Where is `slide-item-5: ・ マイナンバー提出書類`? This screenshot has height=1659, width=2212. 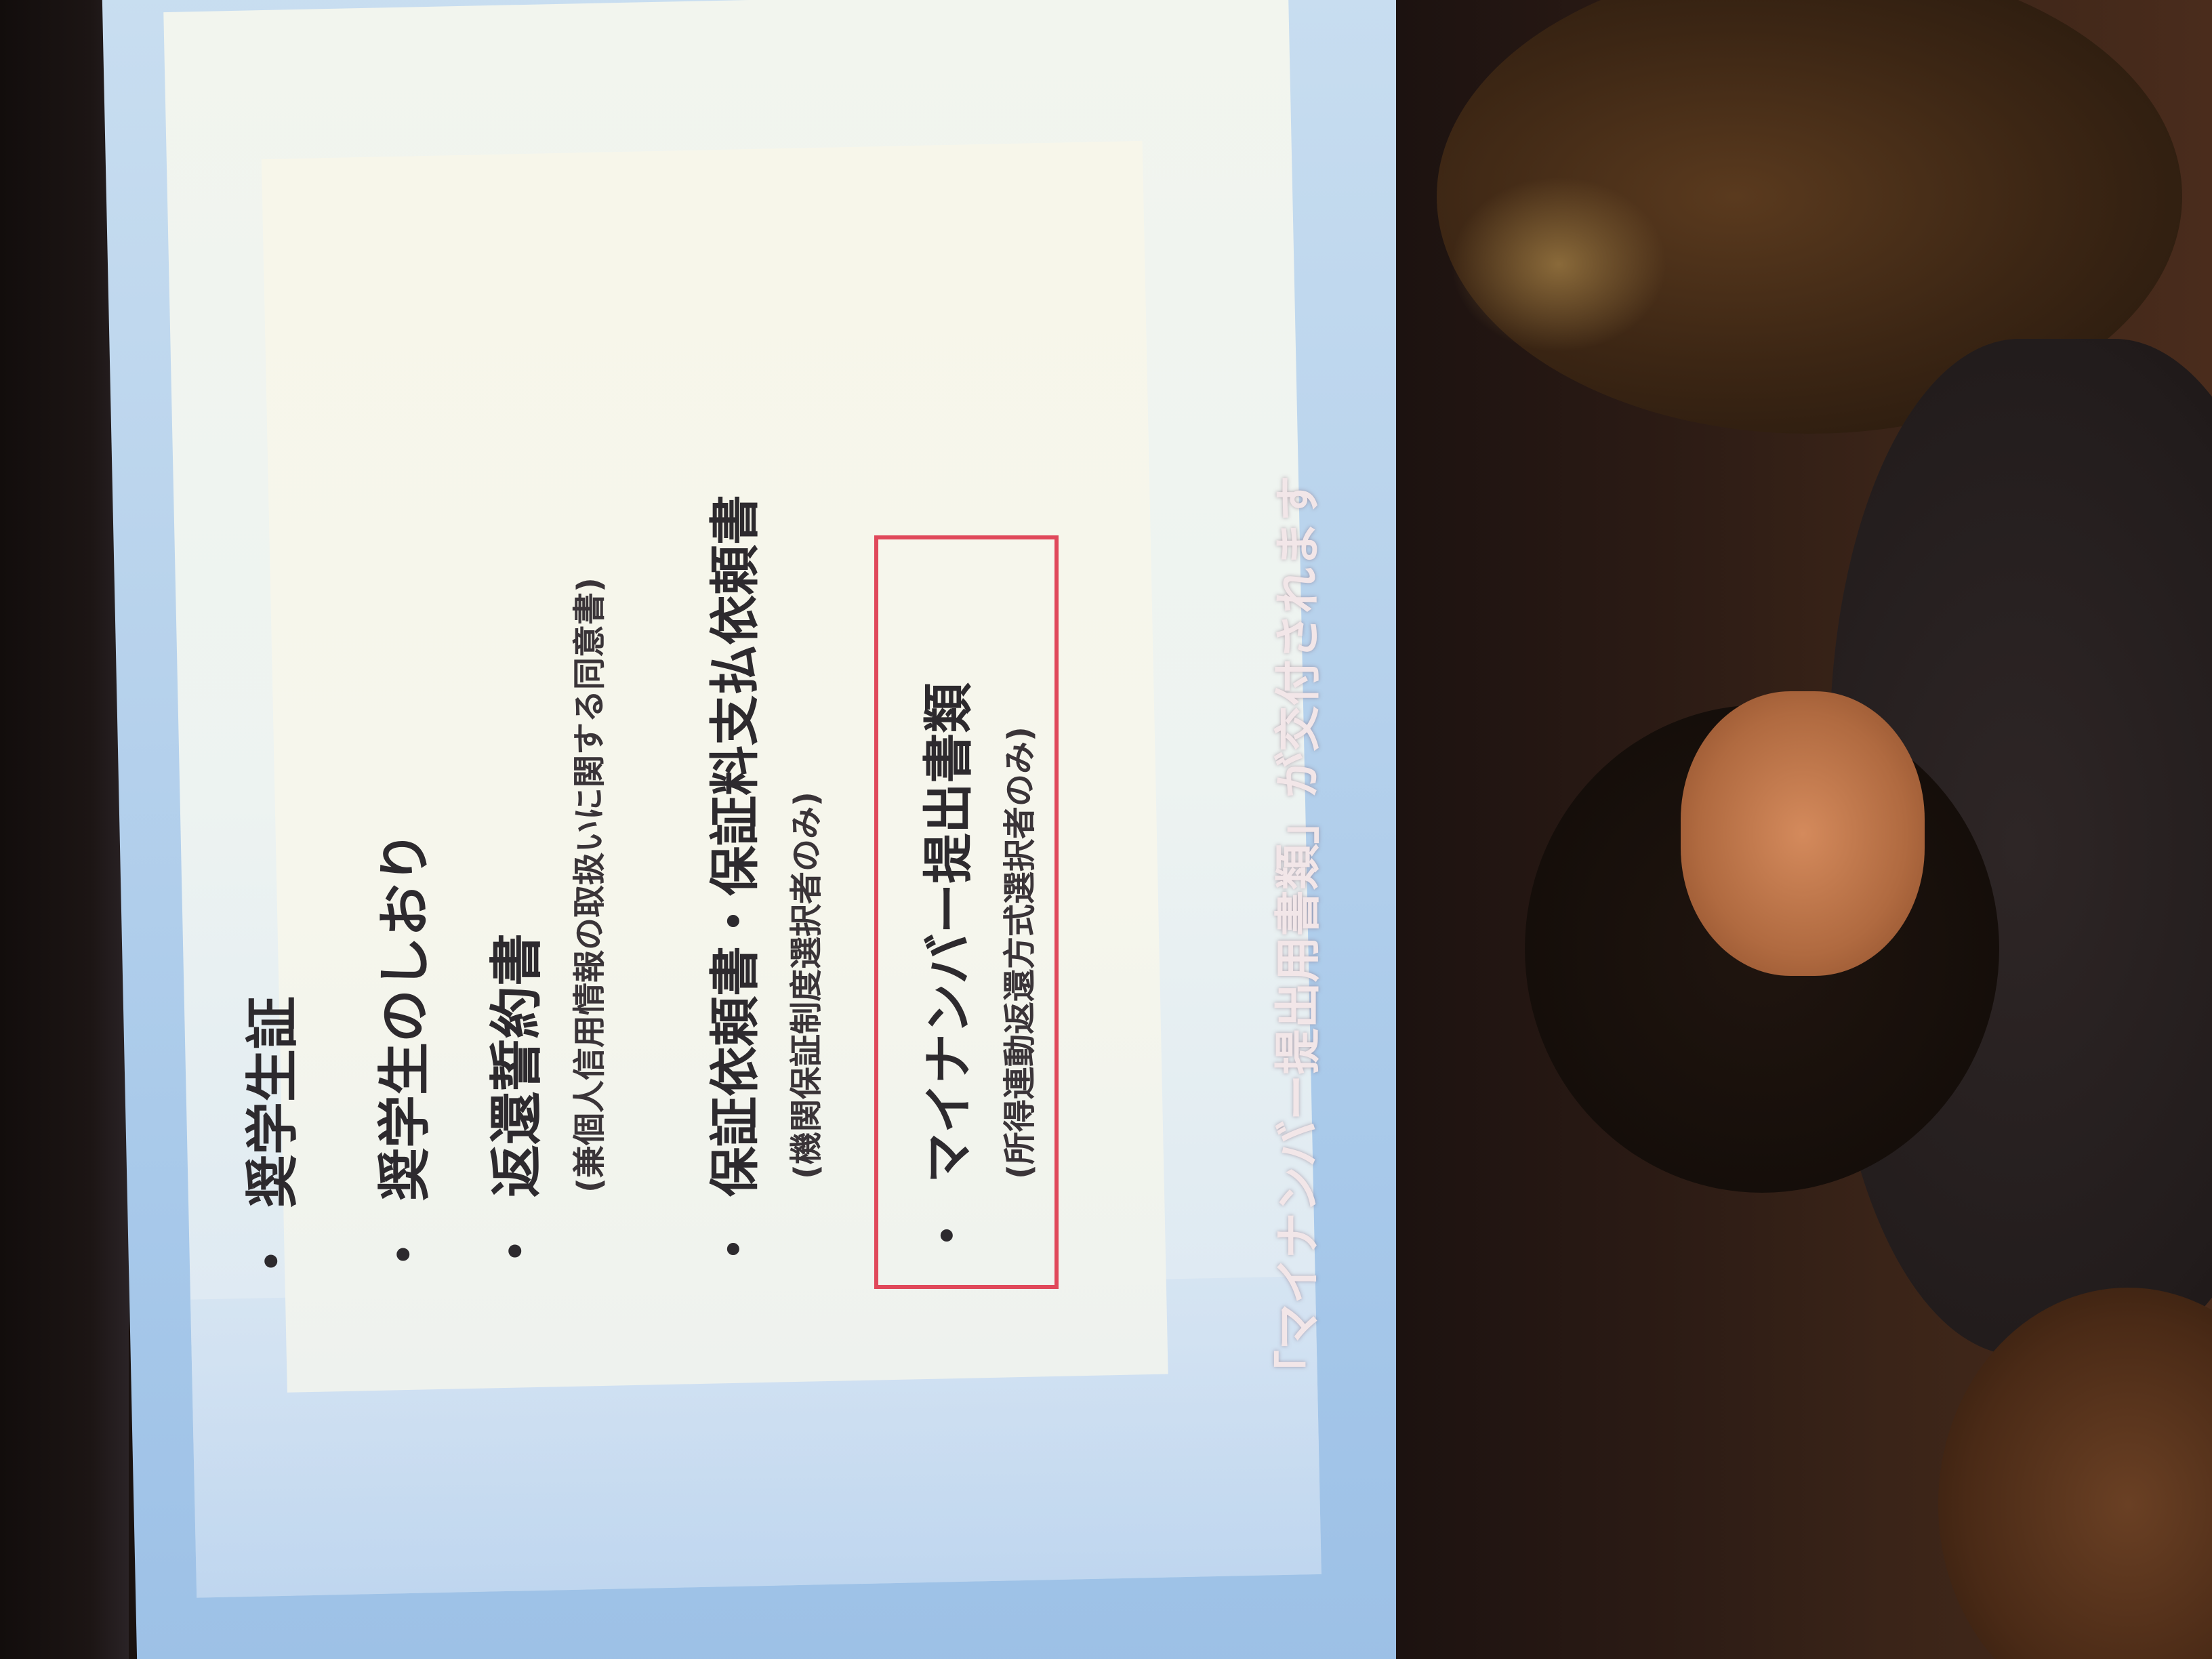 slide-item-5: ・ マイナンバー提出書類 is located at coordinates (945, 971).